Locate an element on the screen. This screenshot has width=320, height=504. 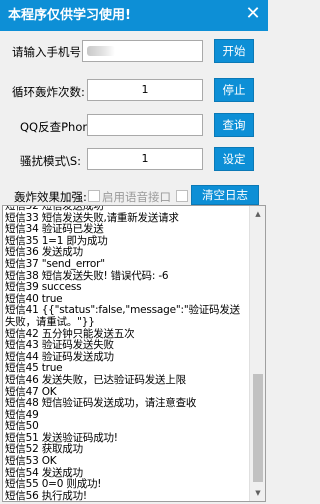
phone-label: 请输入手机号 is located at coordinates (46, 52).